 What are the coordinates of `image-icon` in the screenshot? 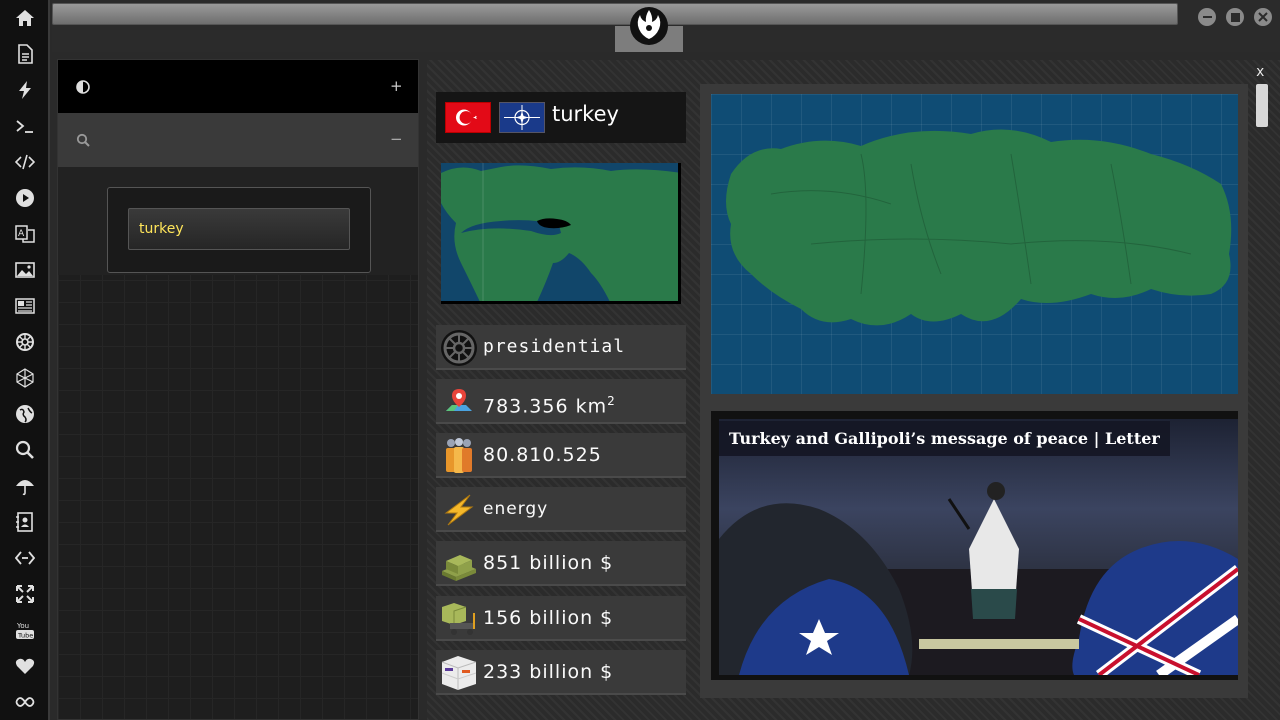 It's located at (25, 270).